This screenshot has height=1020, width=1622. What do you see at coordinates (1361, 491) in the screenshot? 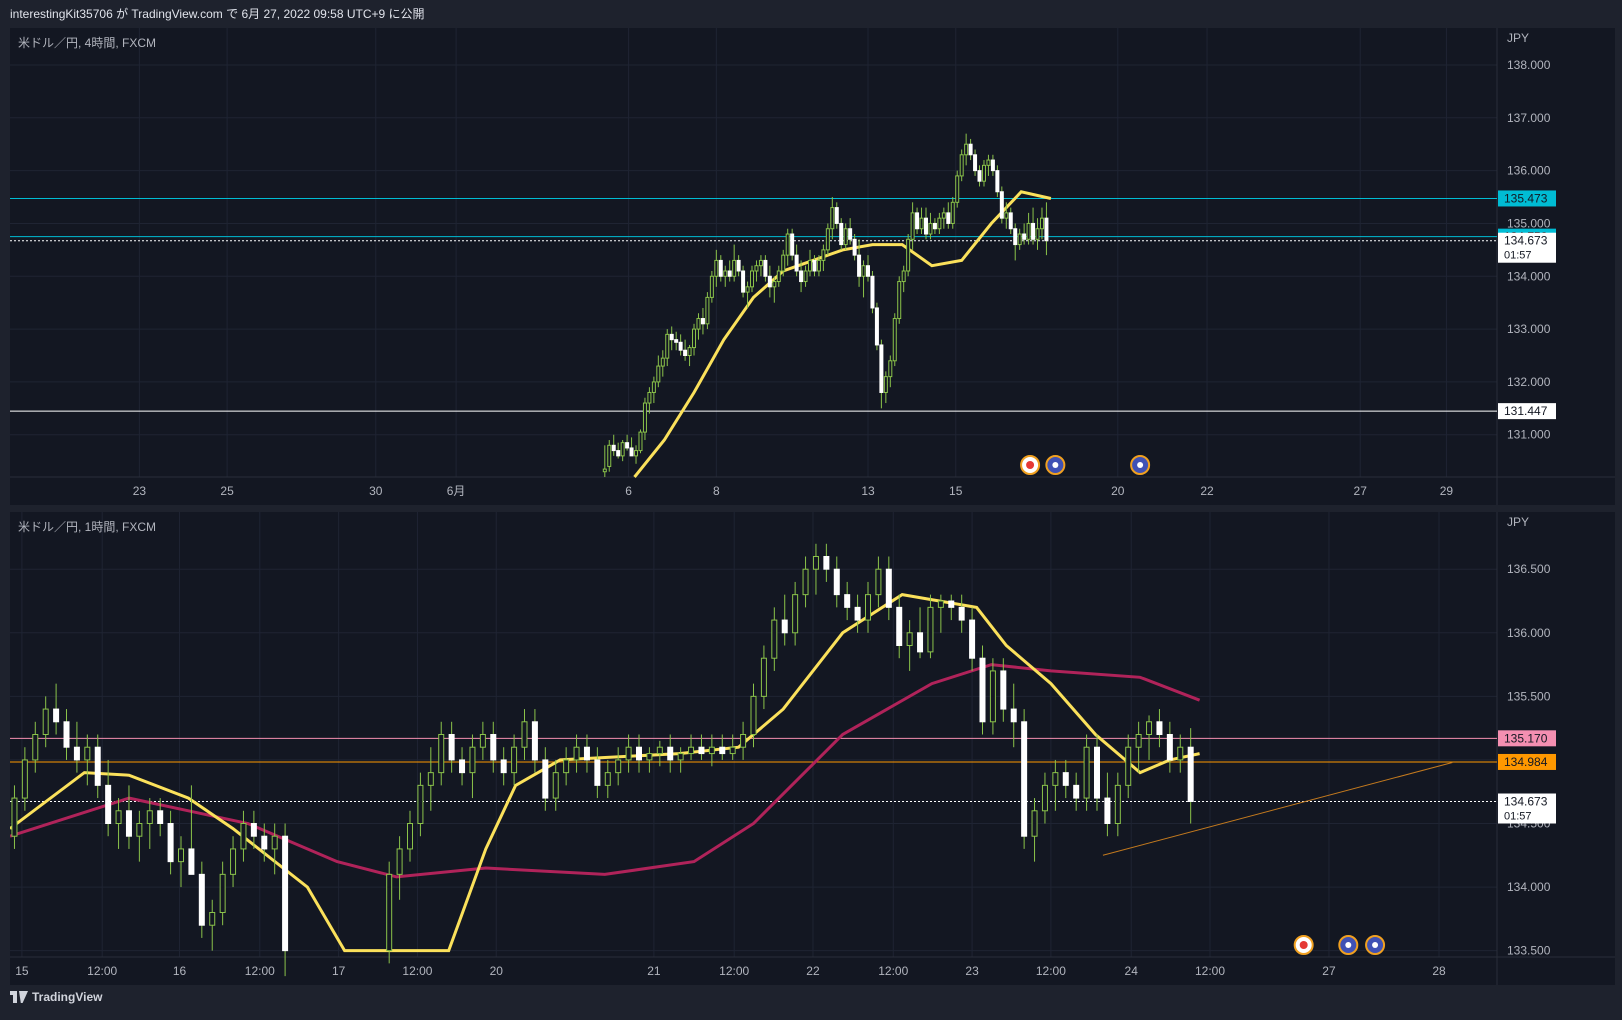
I see `x-tick-label: 27` at bounding box center [1361, 491].